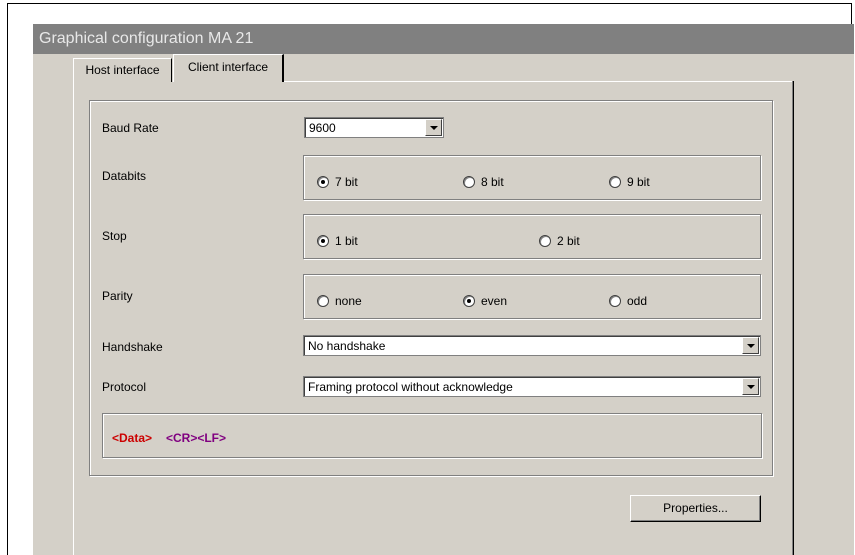 The image size is (855, 555). I want to click on stop-label: Stop, so click(114, 236).